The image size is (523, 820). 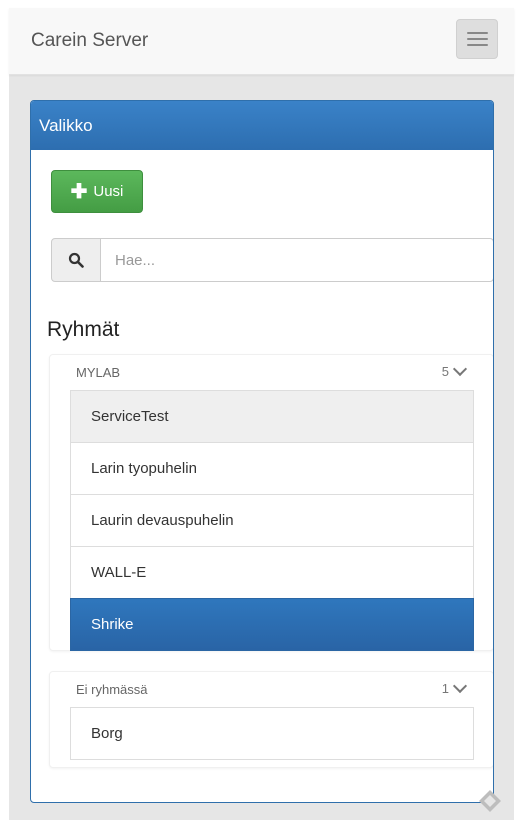 I want to click on group-header: MYLAB 5, so click(x=271, y=372).